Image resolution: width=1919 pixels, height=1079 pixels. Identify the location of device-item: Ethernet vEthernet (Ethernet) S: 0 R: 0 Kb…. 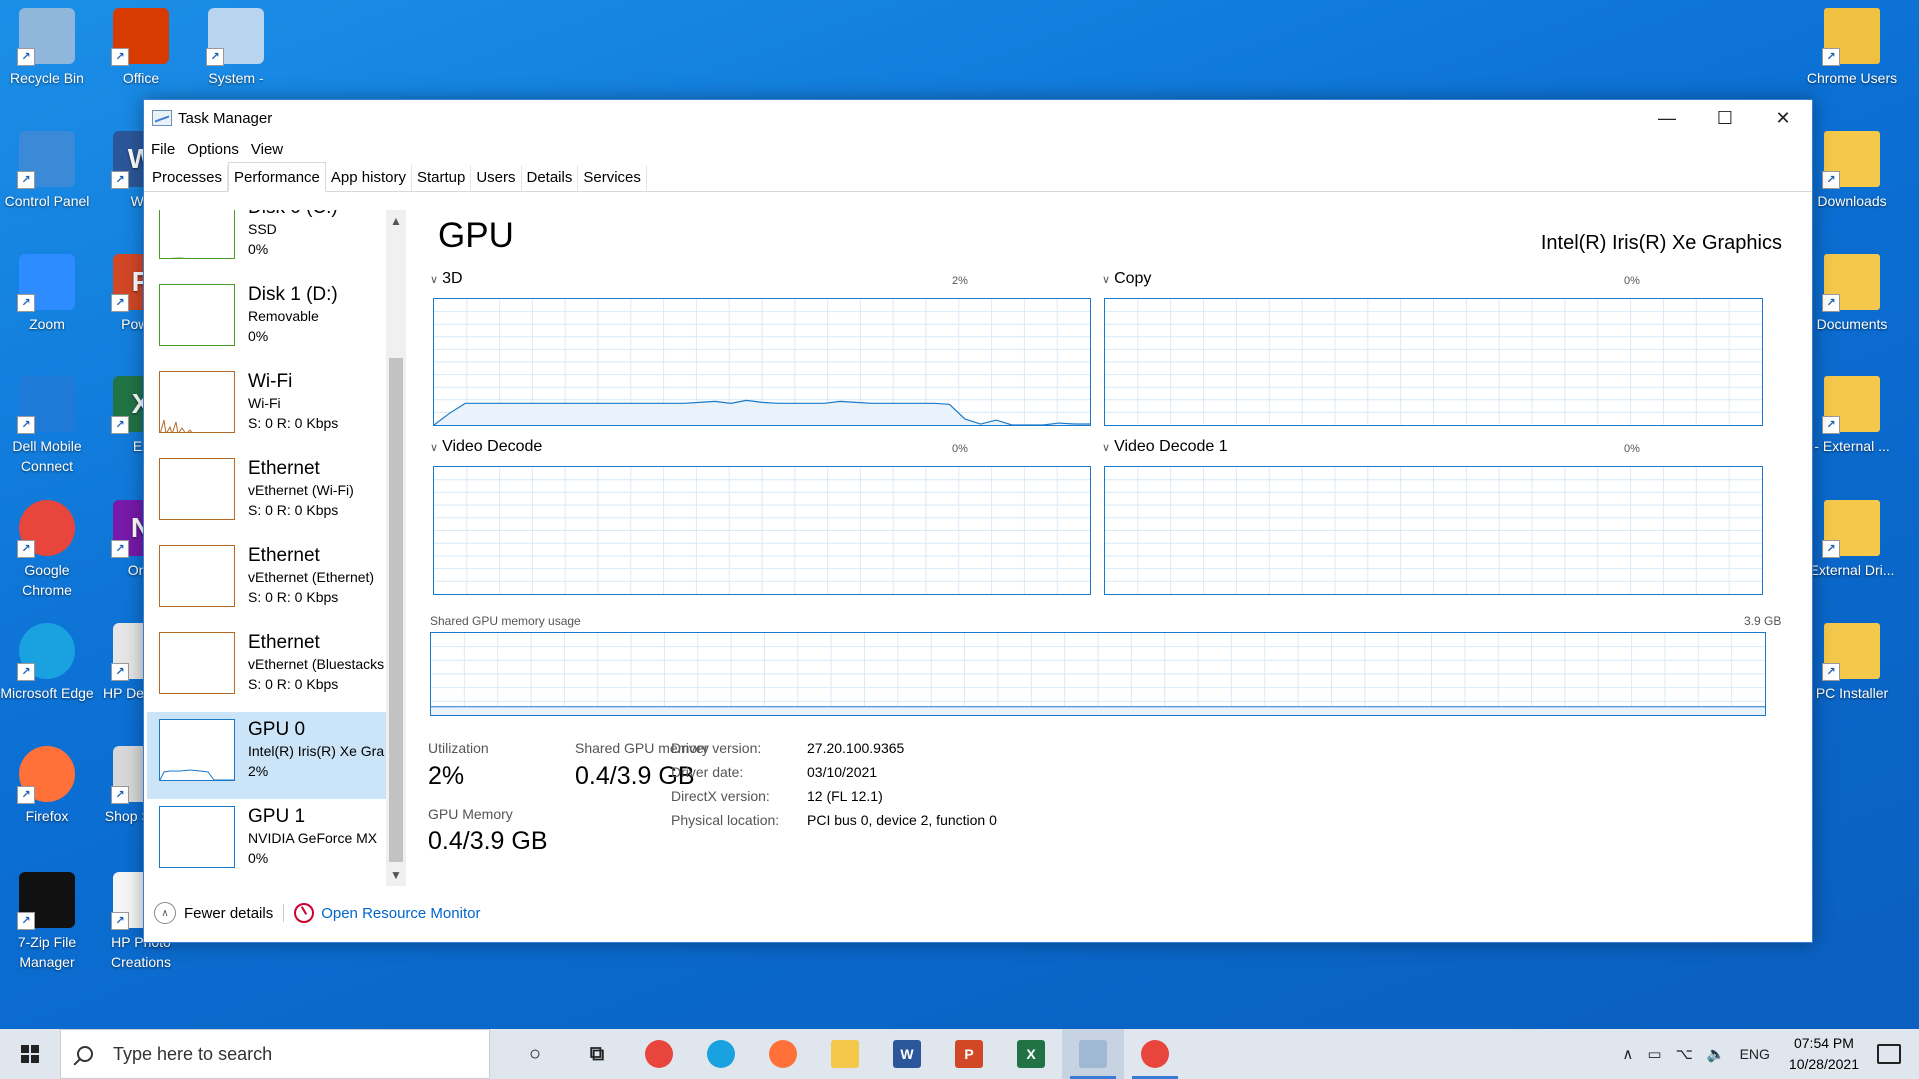
(268, 581).